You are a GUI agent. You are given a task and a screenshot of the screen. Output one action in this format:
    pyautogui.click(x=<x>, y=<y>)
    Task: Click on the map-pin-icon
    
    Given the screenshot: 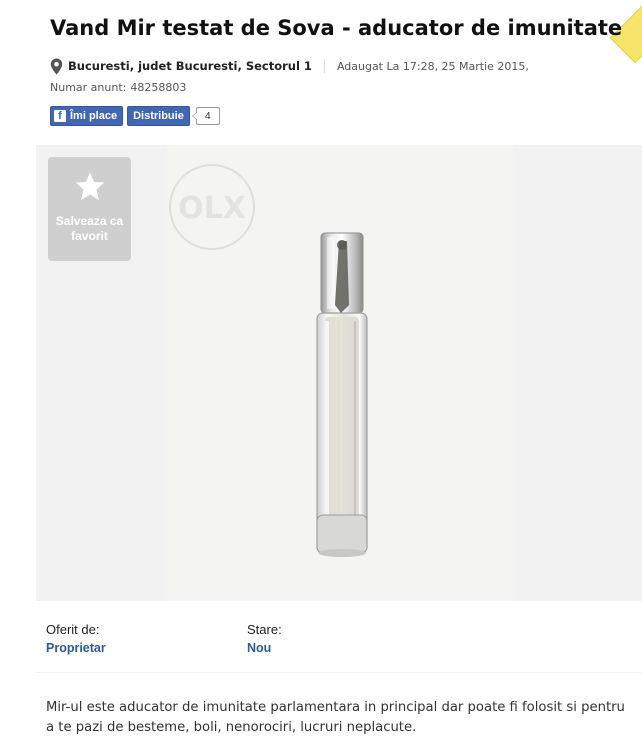 What is the action you would take?
    pyautogui.click(x=56, y=66)
    